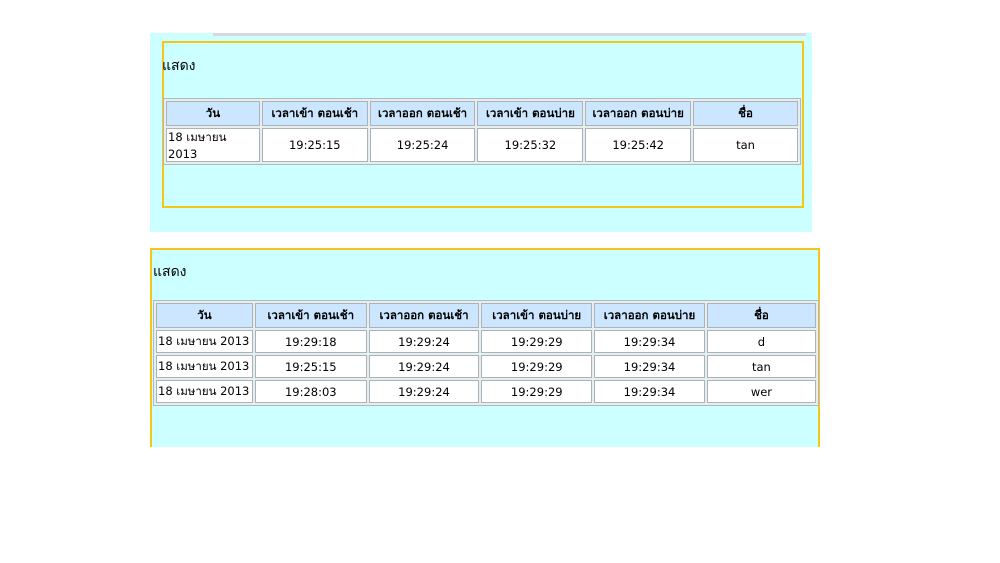 Image resolution: width=1000 pixels, height=563 pixels. I want to click on table-cell: 19:25:42, so click(638, 145).